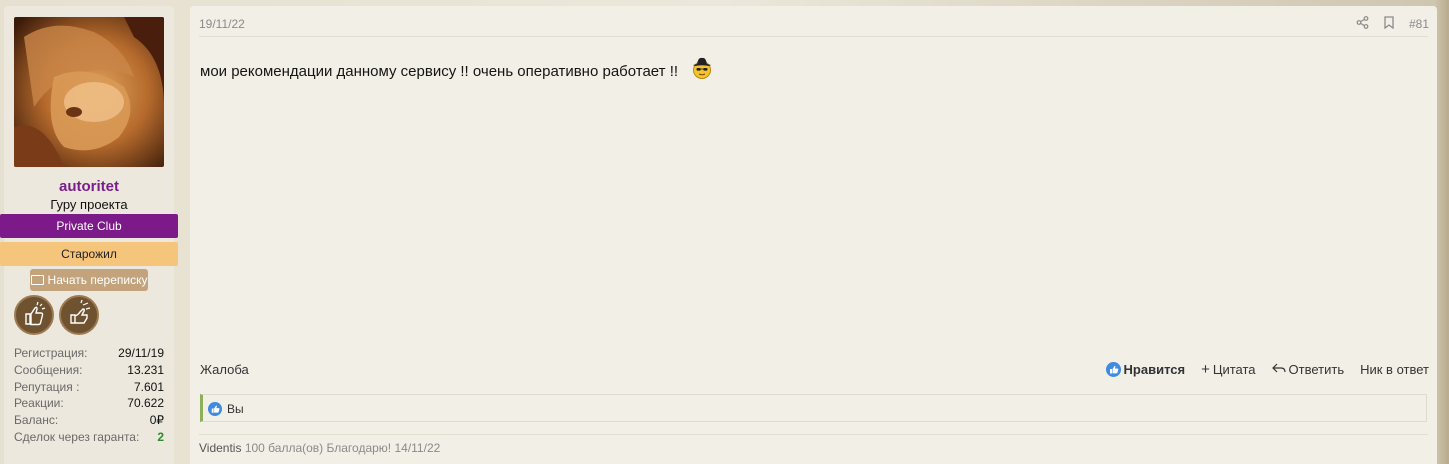 The width and height of the screenshot is (1449, 464). I want to click on user-title: Гуру проекта, so click(89, 204).